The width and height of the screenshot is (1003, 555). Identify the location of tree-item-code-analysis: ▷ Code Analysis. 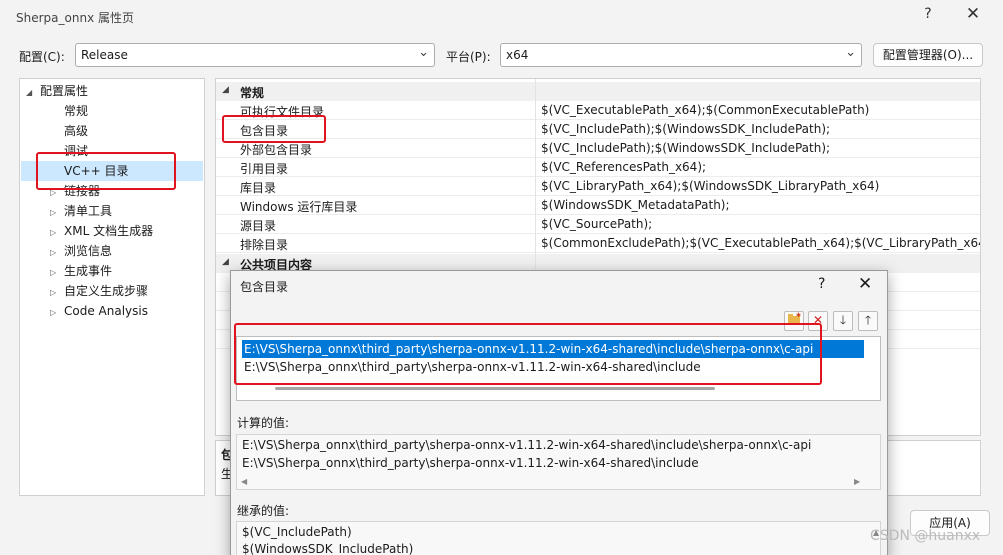
(99, 311).